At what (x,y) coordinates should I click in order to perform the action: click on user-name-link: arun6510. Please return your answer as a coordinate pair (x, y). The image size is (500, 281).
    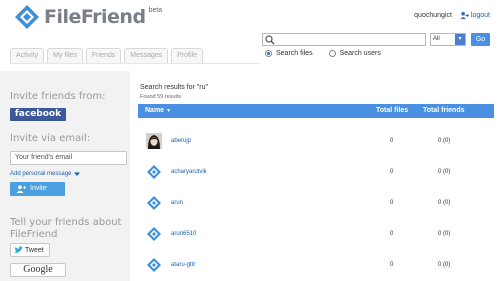
    Looking at the image, I should click on (183, 234).